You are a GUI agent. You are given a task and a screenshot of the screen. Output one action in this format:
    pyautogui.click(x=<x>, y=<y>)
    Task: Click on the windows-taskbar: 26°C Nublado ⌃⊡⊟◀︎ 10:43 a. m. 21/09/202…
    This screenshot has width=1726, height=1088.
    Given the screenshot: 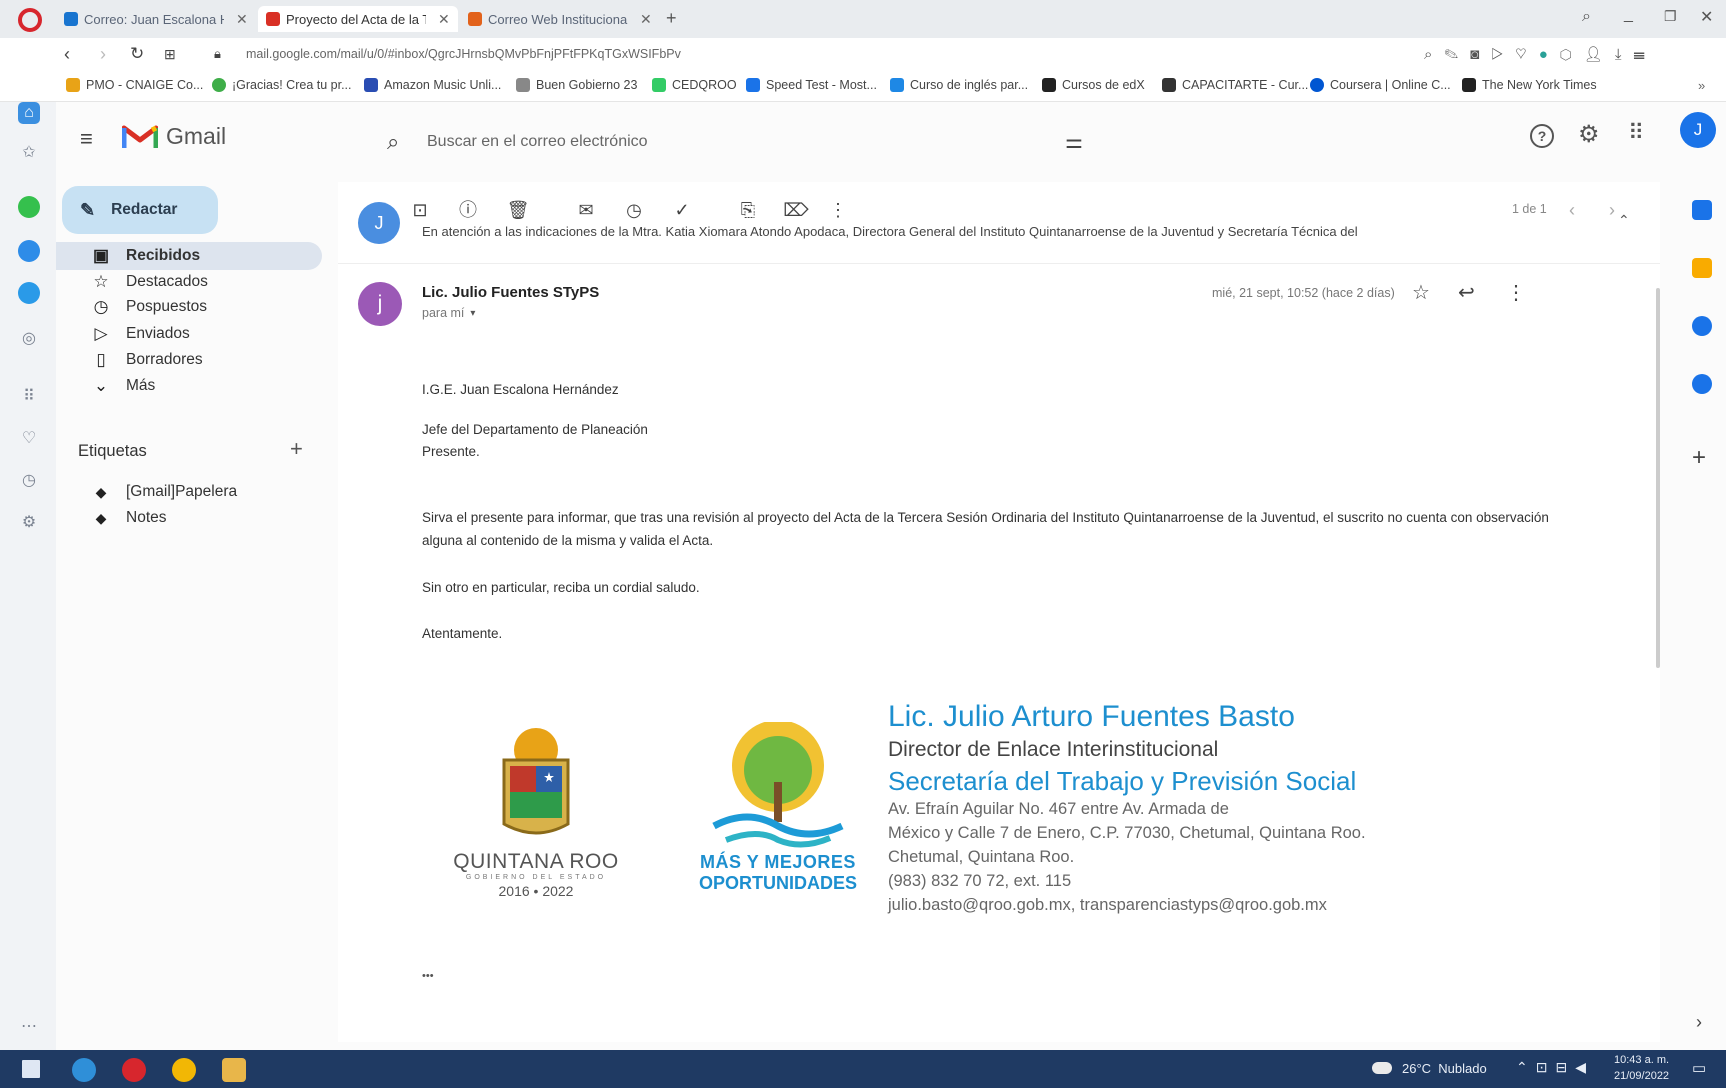 What is the action you would take?
    pyautogui.click(x=863, y=1069)
    